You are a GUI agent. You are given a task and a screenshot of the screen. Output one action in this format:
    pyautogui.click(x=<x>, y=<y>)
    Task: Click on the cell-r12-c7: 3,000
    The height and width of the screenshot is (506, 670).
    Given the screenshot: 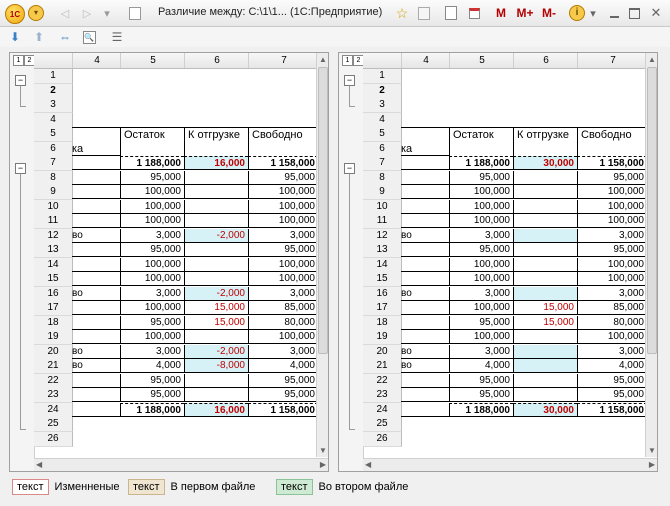 What is the action you would take?
    pyautogui.click(x=282, y=235)
    